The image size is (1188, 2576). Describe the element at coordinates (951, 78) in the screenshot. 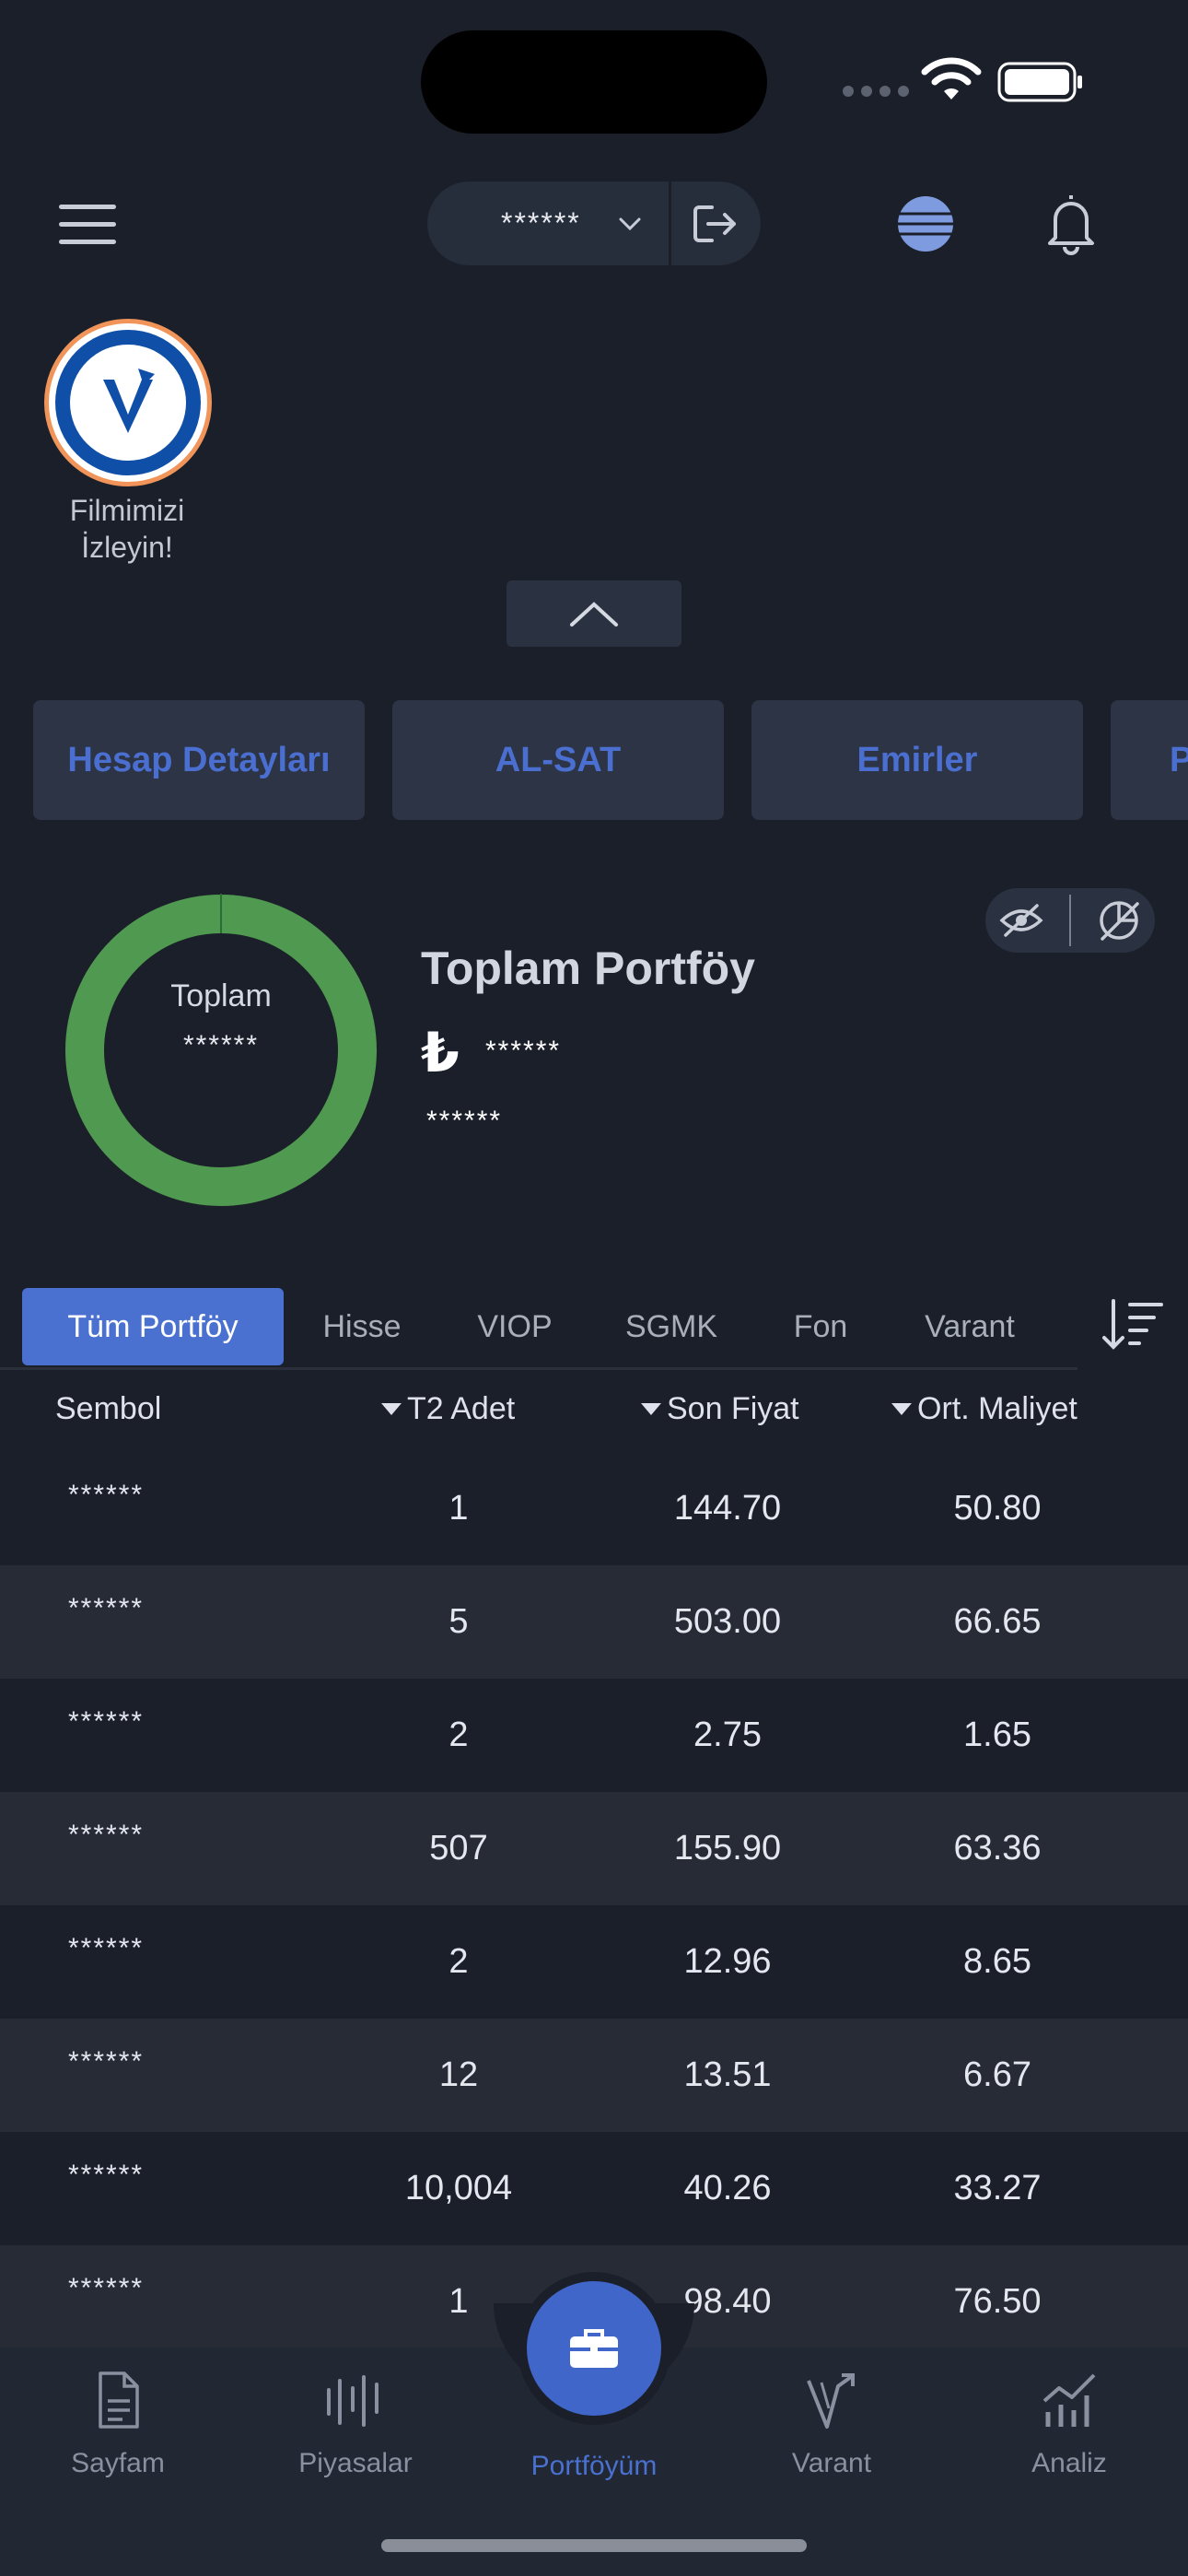

I see `wifi-icon` at that location.